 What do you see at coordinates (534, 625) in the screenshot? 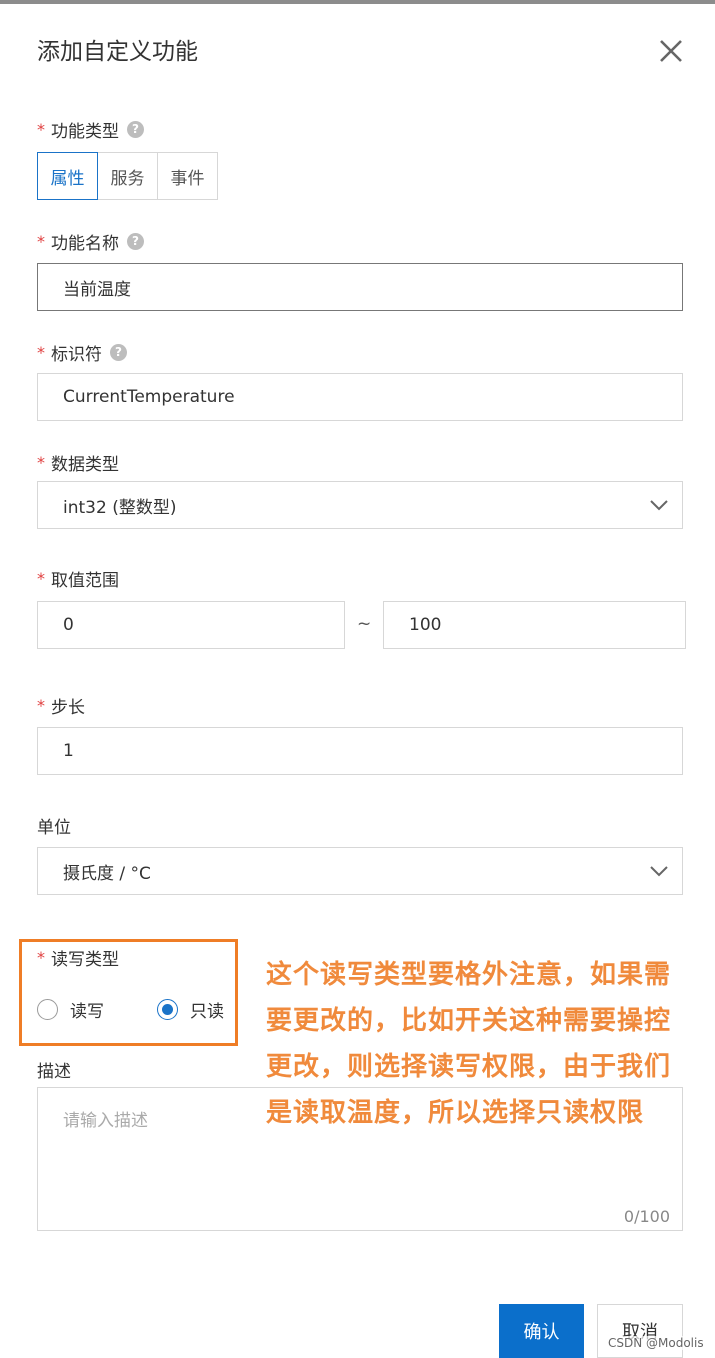
I see `range-max-input: 100` at bounding box center [534, 625].